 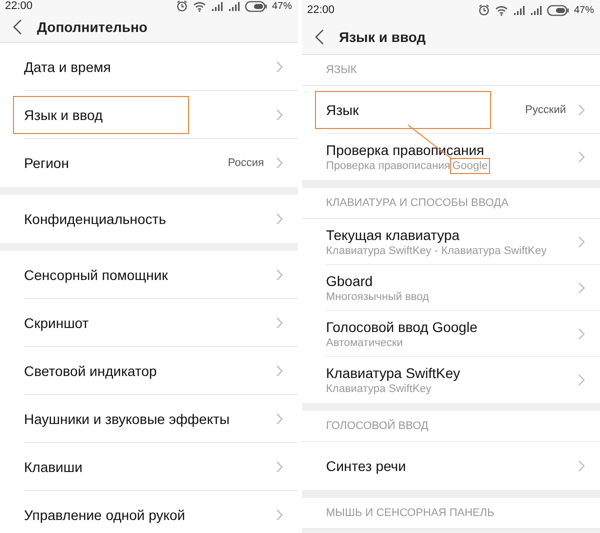 What do you see at coordinates (366, 466) in the screenshot?
I see `item-label: Синтез речи` at bounding box center [366, 466].